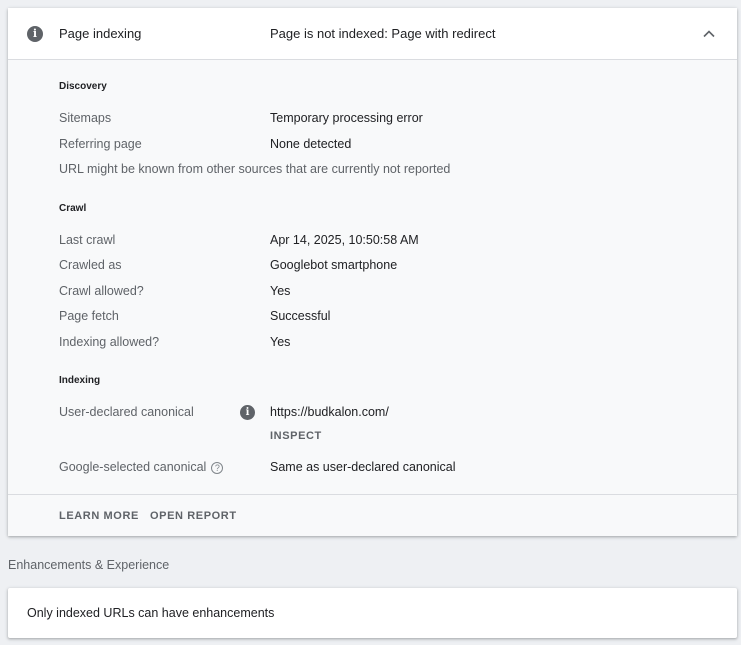  I want to click on chevron-up-icon, so click(709, 34).